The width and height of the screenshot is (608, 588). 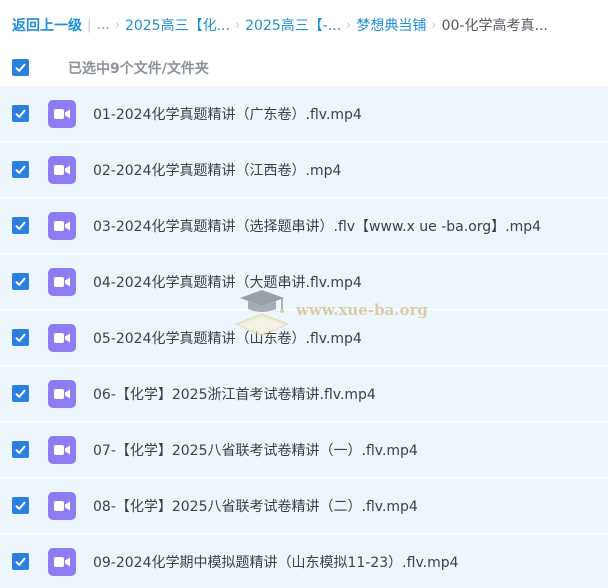 I want to click on file-name: 06-【化学】2025浙江首考试卷精讲.flv.mp4, so click(x=234, y=394).